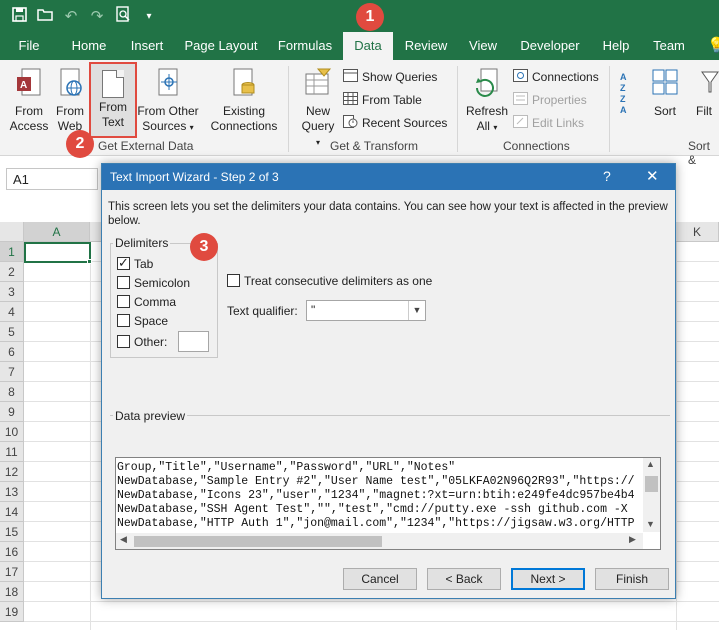 The image size is (719, 630). Describe the element at coordinates (233, 280) in the screenshot. I see `treat-consecutive-checkbox` at that location.